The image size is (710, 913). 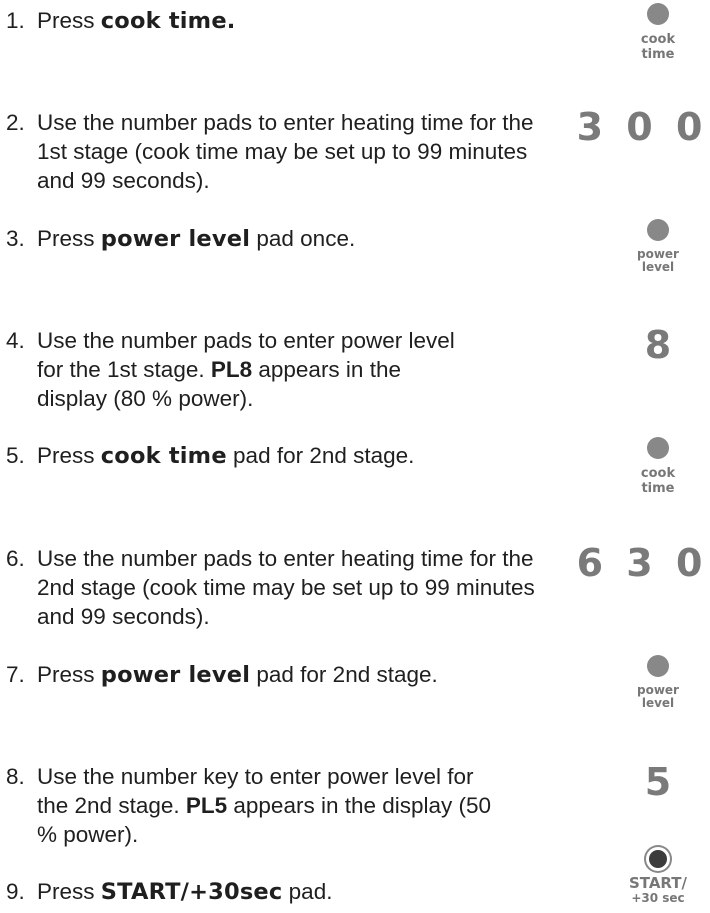 I want to click on step-keyword: START/+30sec, so click(x=191, y=892).